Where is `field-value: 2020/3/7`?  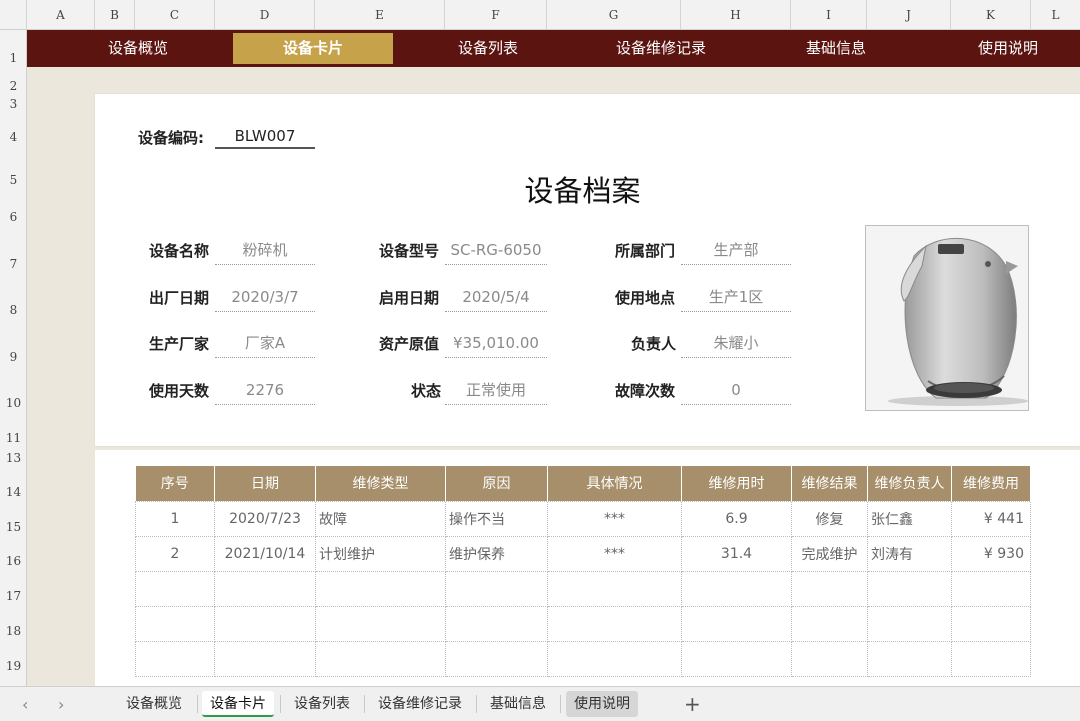 field-value: 2020/3/7 is located at coordinates (265, 297).